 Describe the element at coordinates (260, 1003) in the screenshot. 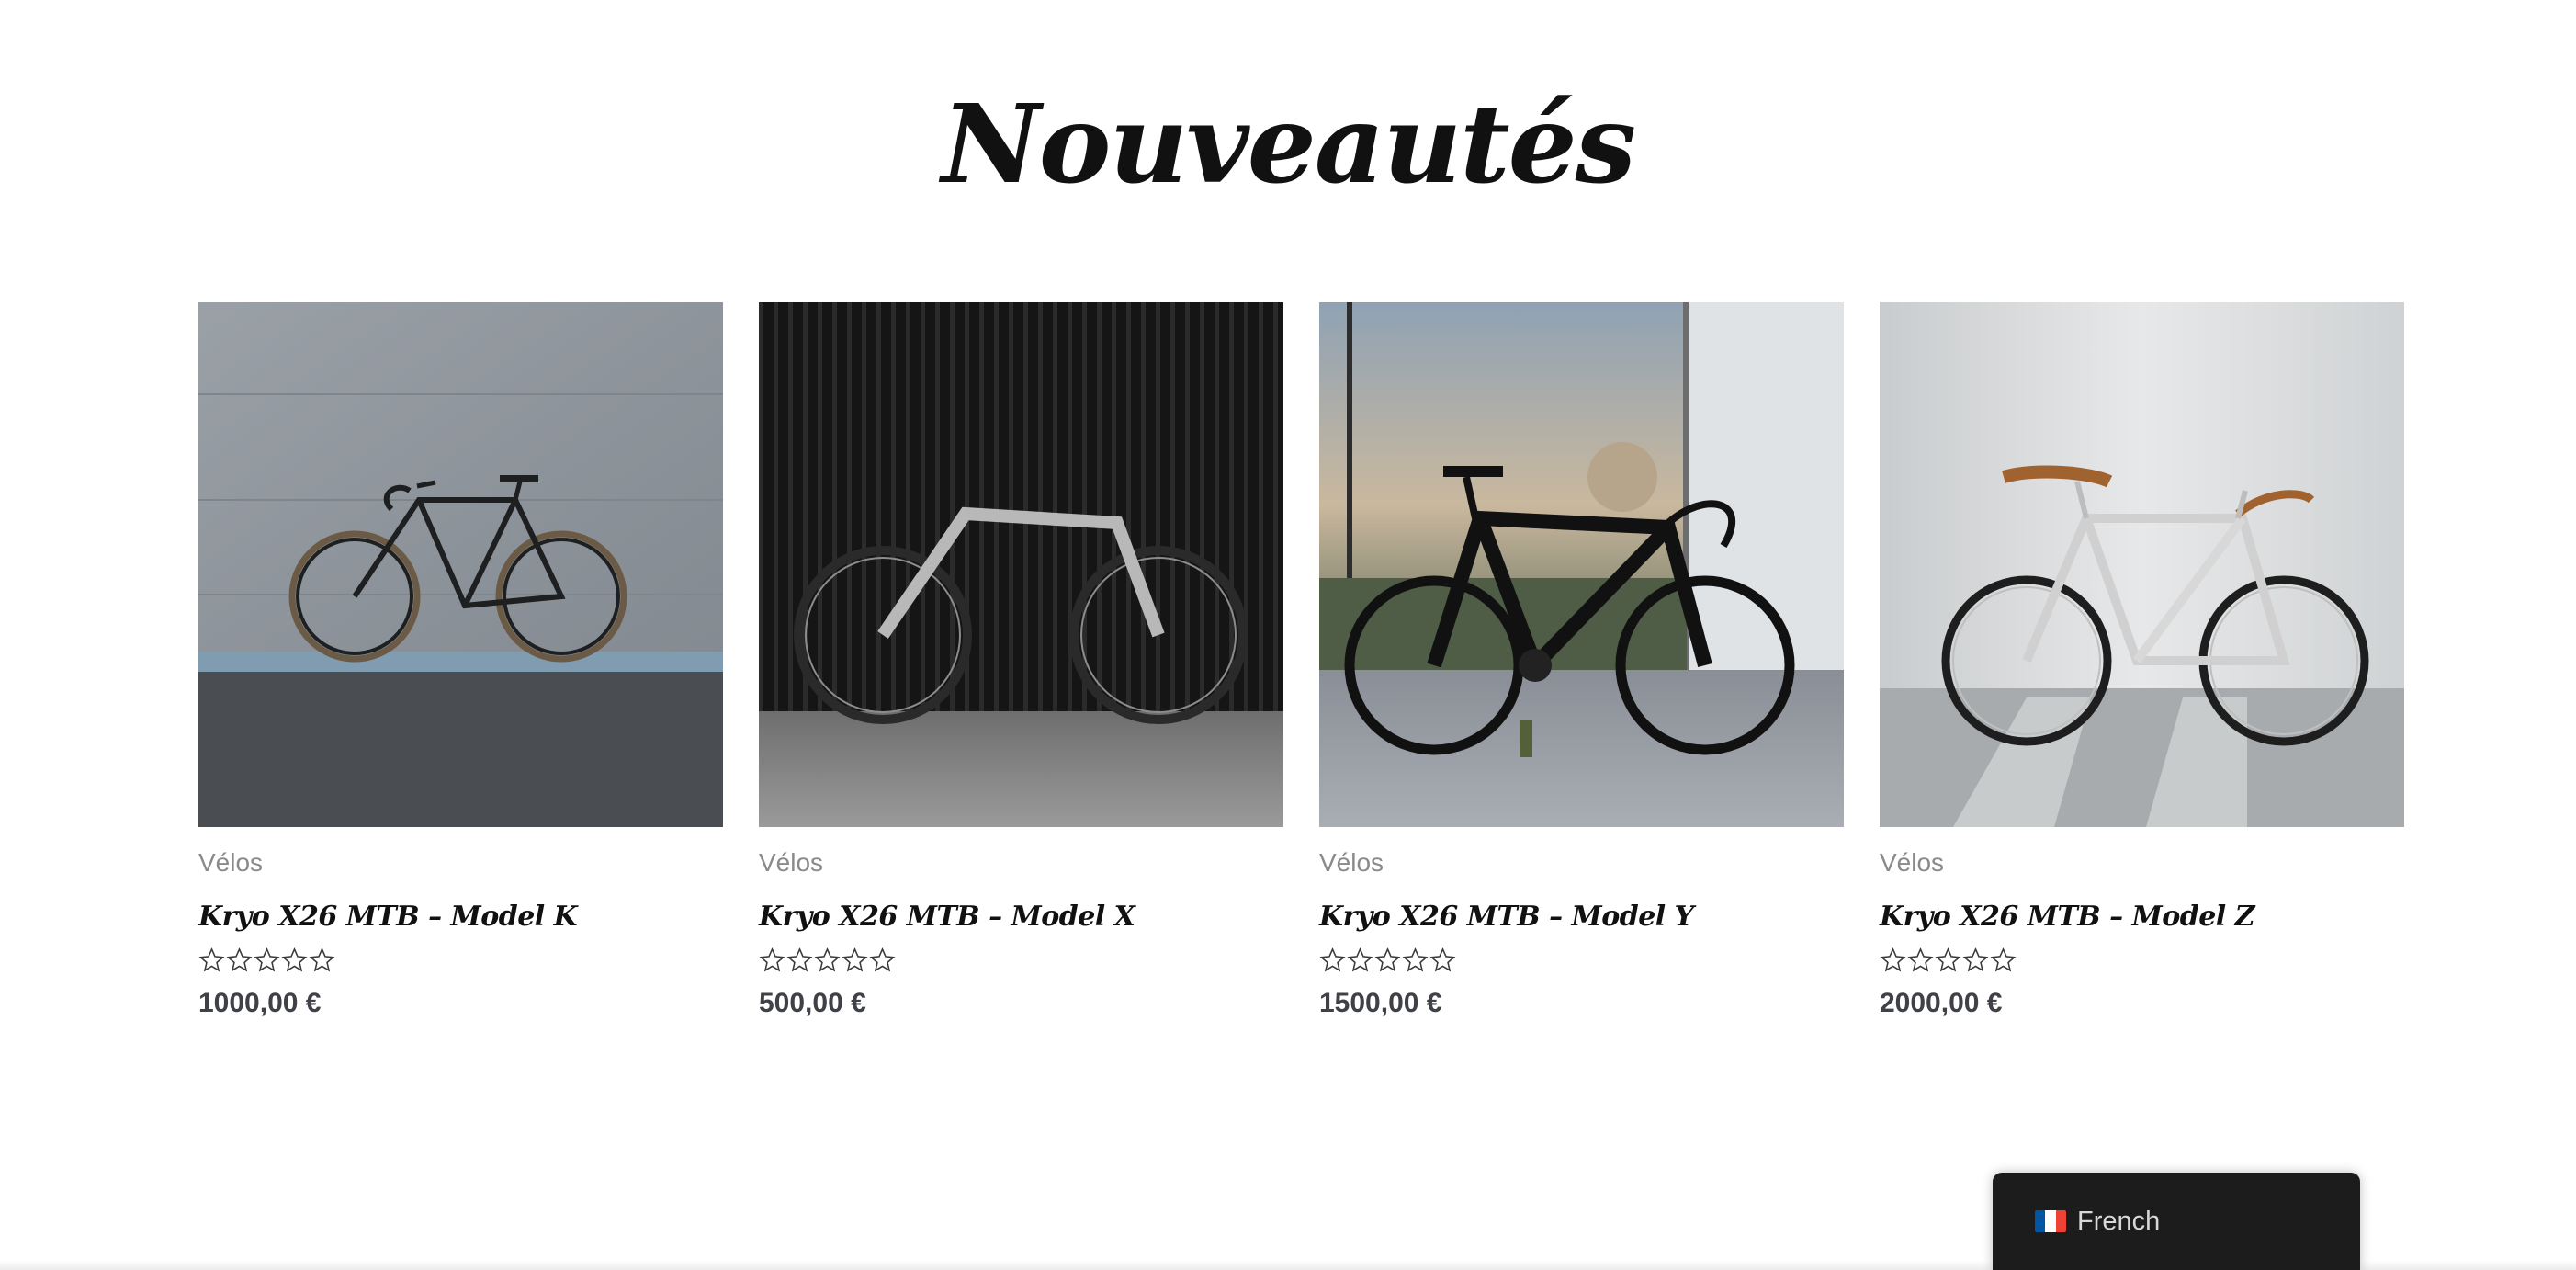

I see `product-price: 1000,00 €` at that location.